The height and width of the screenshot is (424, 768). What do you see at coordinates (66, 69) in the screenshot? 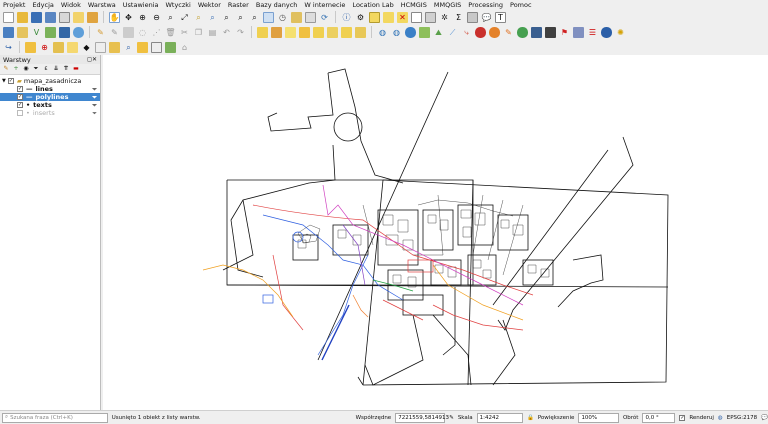
I see `collapse-all-icon: ⇈` at bounding box center [66, 69].